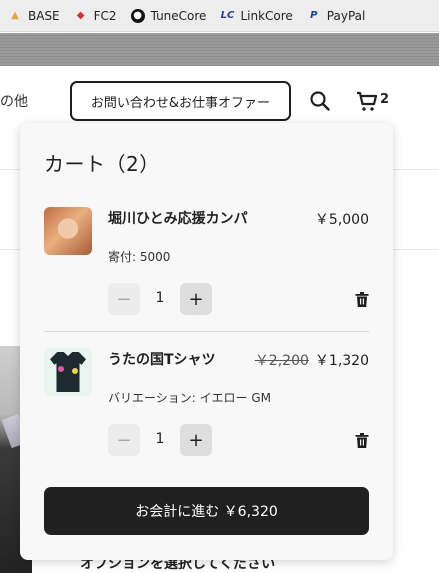 The width and height of the screenshot is (439, 573). What do you see at coordinates (44, 15) in the screenshot?
I see `bookmark-label: BASE` at bounding box center [44, 15].